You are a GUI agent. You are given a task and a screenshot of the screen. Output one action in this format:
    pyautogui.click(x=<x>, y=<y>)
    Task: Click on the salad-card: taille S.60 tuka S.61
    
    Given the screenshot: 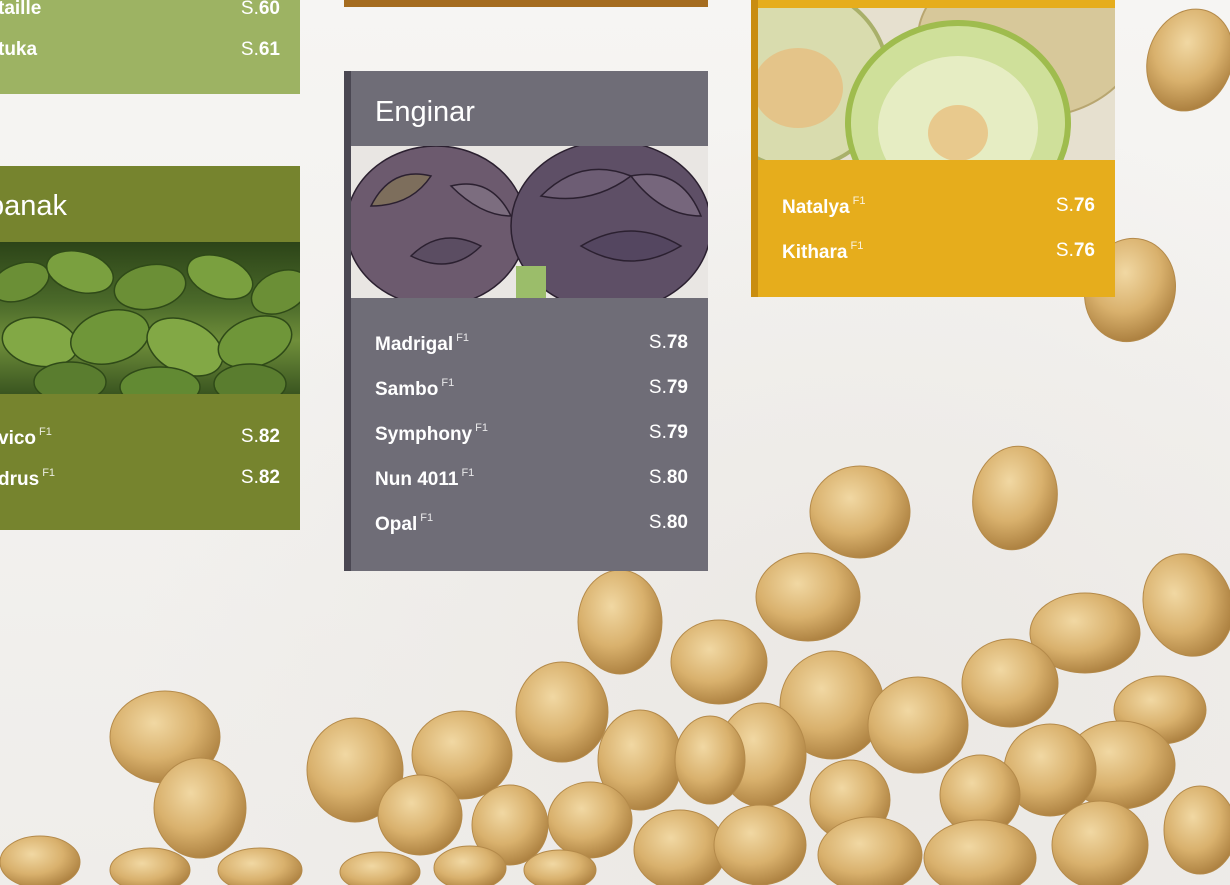 What is the action you would take?
    pyautogui.click(x=150, y=47)
    